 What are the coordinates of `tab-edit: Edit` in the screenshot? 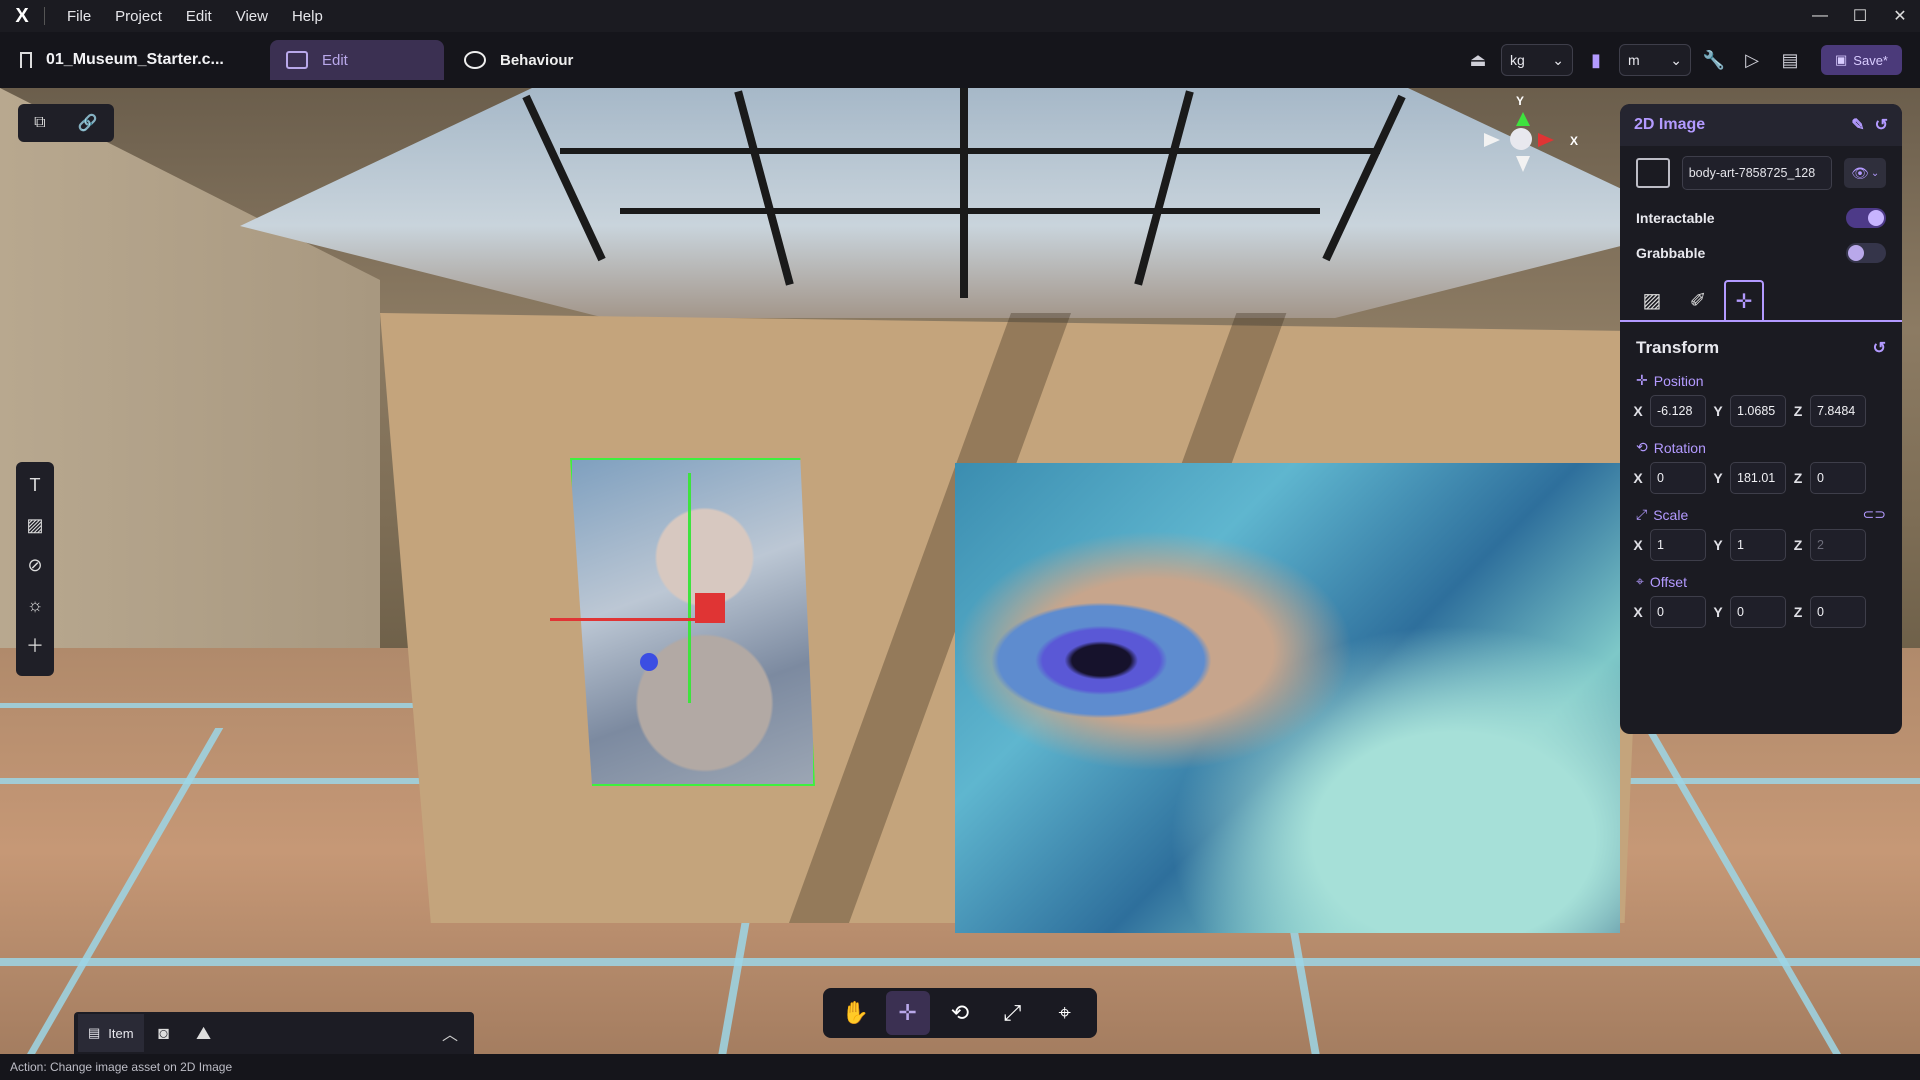 It's located at (357, 60).